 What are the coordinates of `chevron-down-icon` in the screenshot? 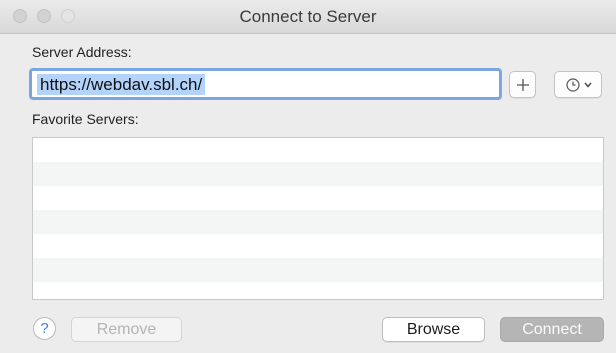 It's located at (587, 85).